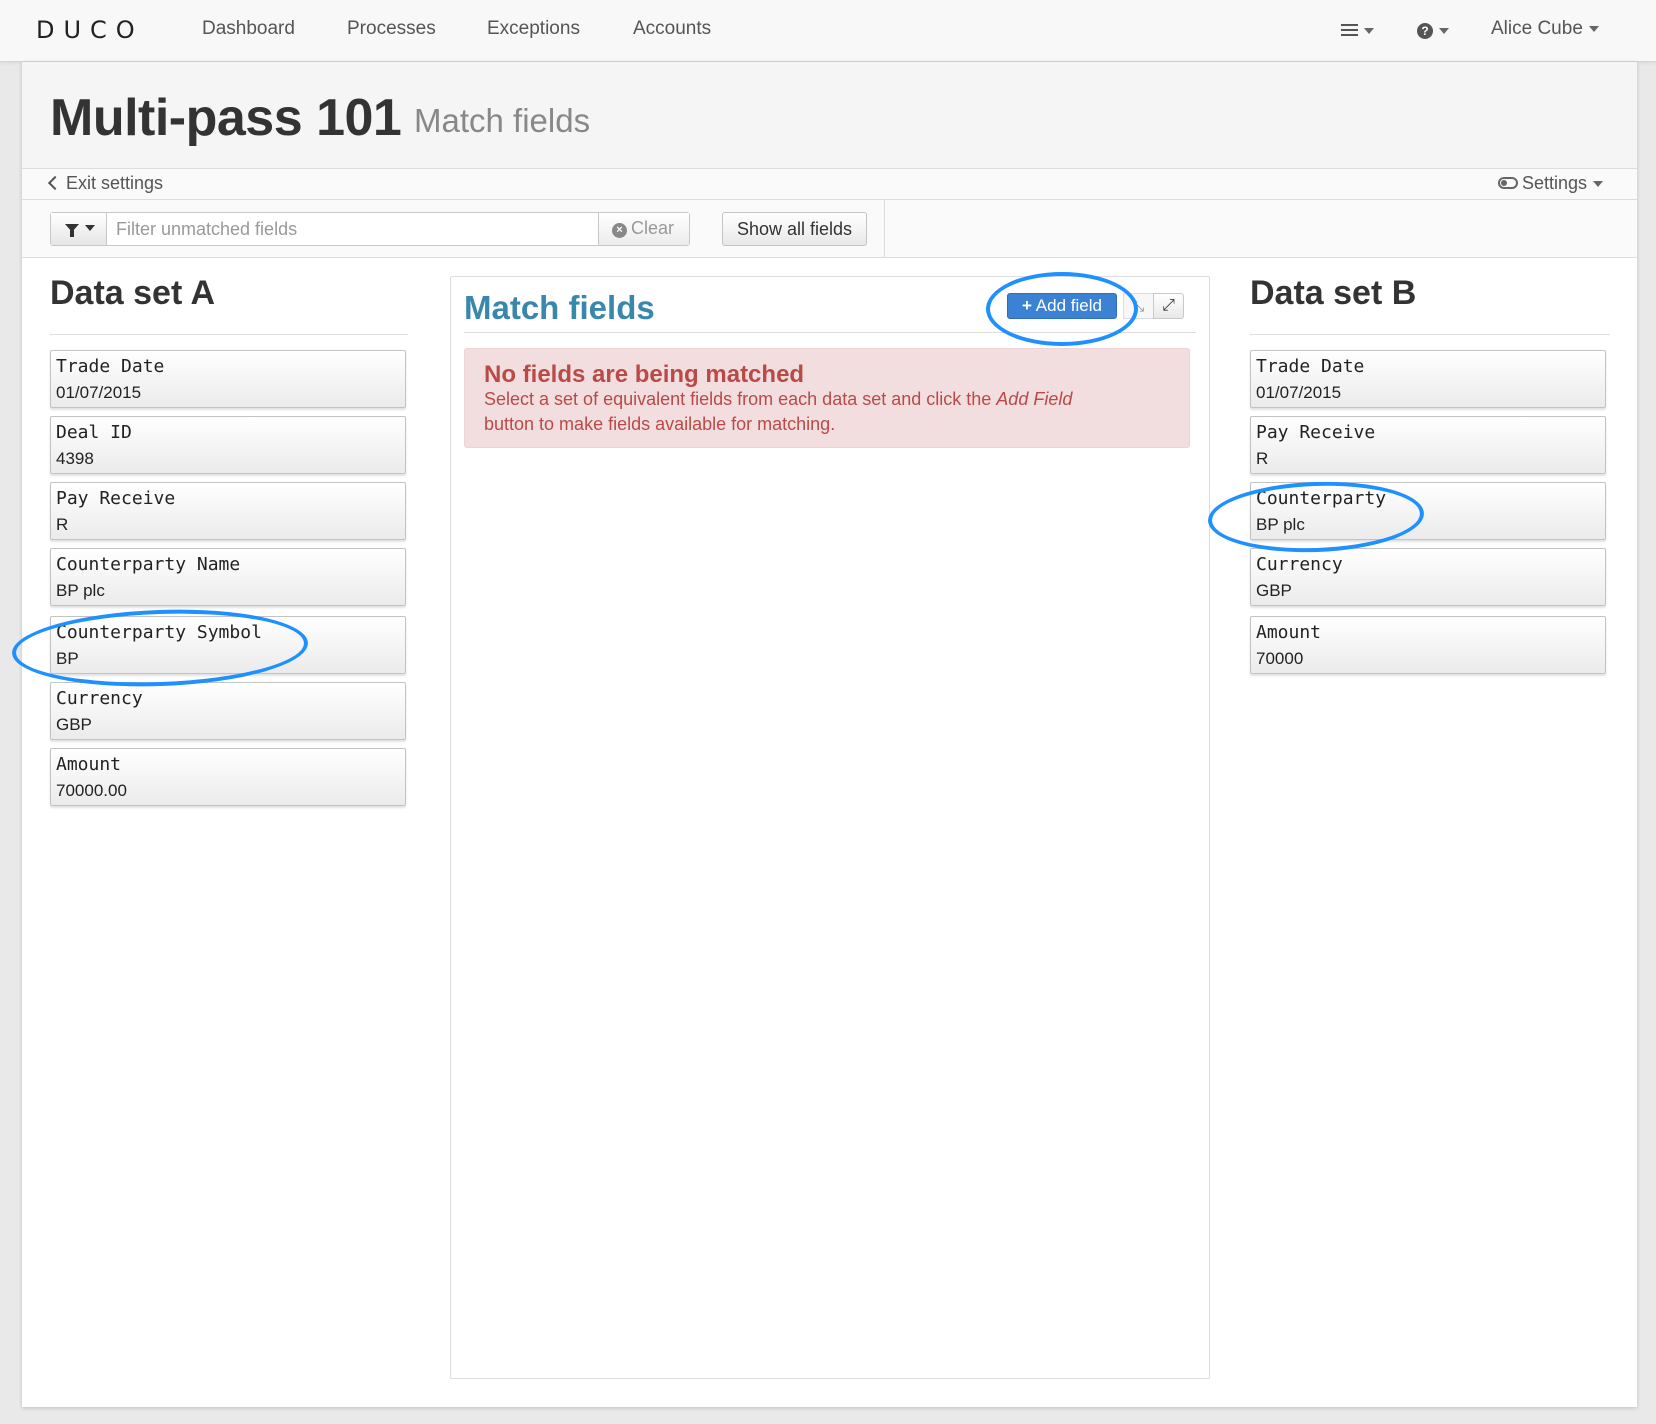  I want to click on duco-logo: DUCO, so click(90, 30).